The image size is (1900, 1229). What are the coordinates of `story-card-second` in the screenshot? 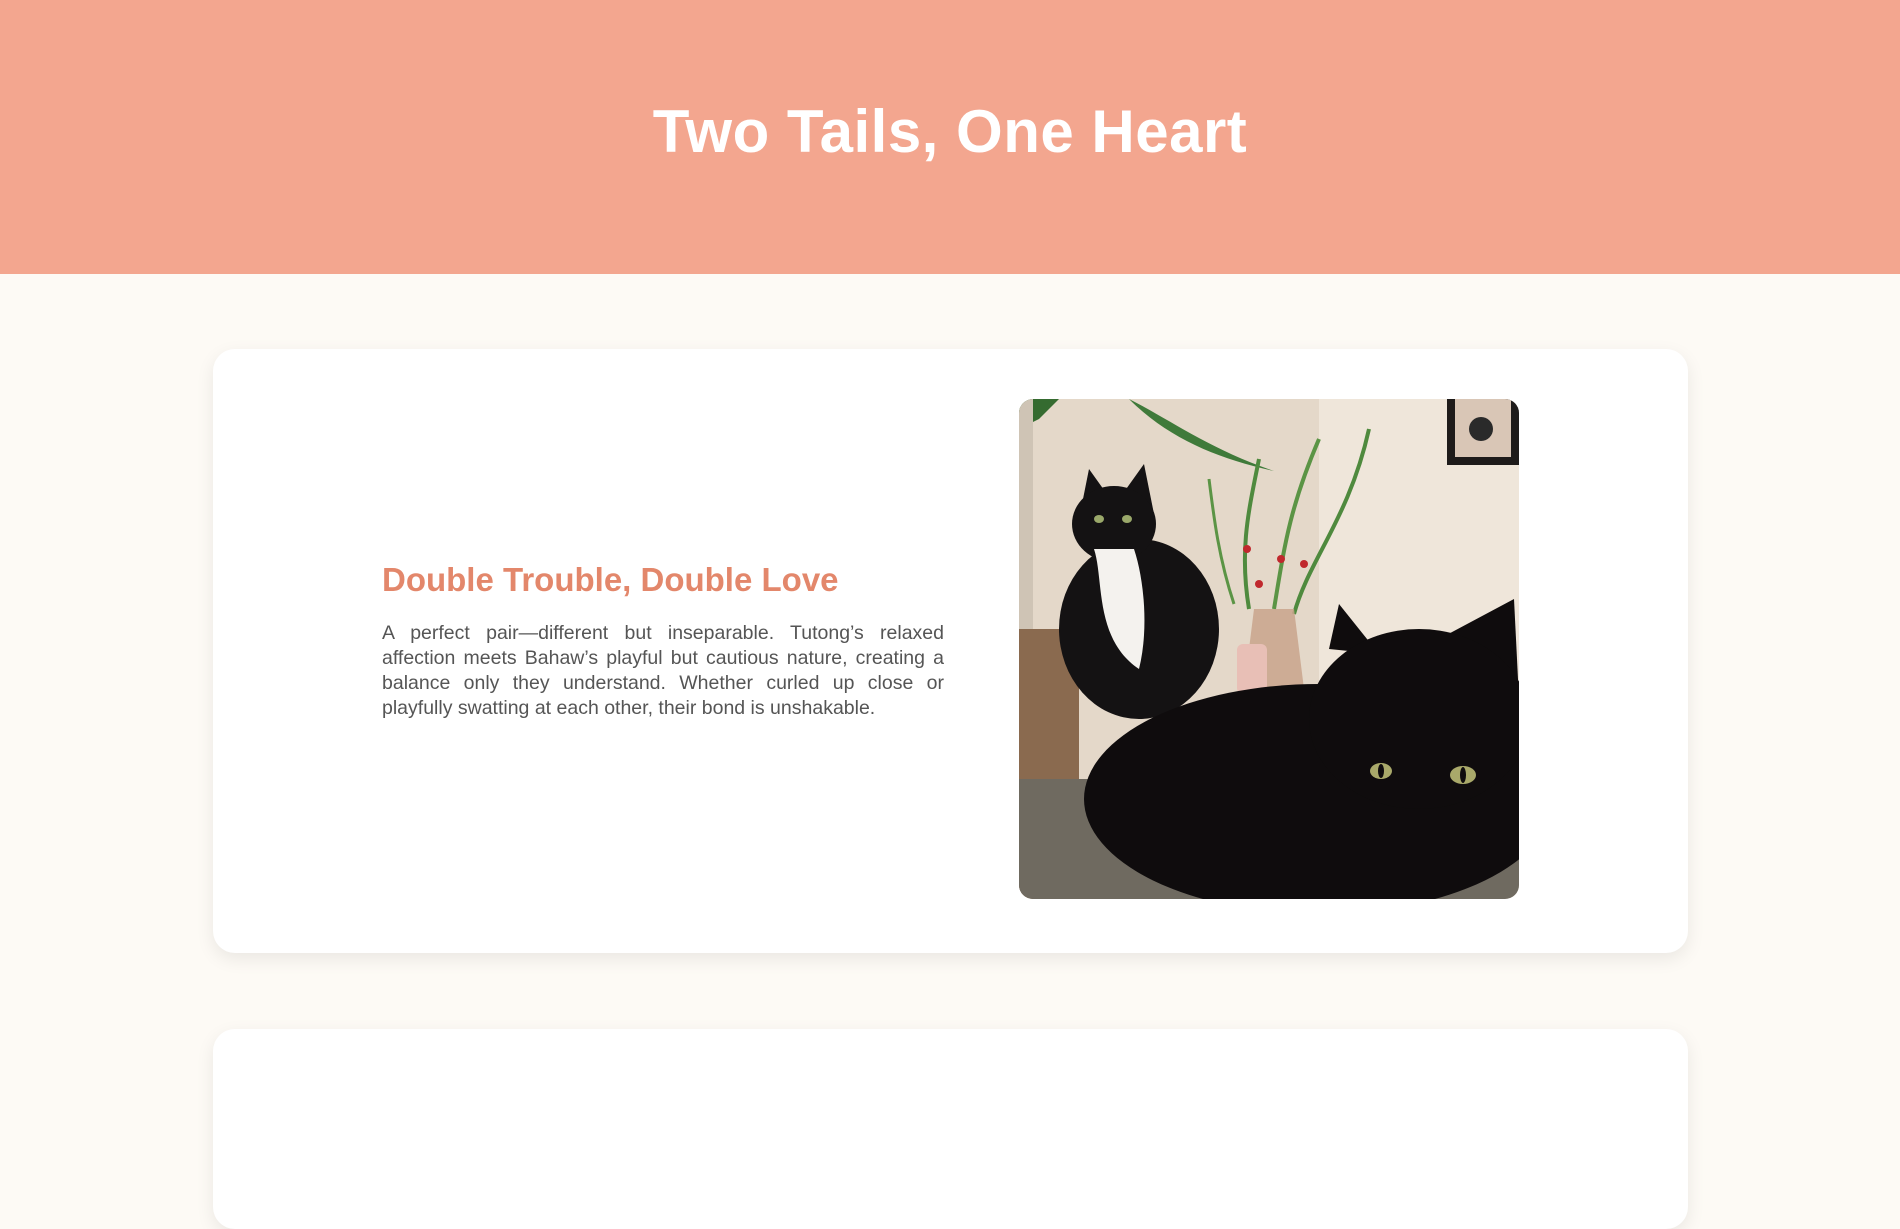 It's located at (950, 1129).